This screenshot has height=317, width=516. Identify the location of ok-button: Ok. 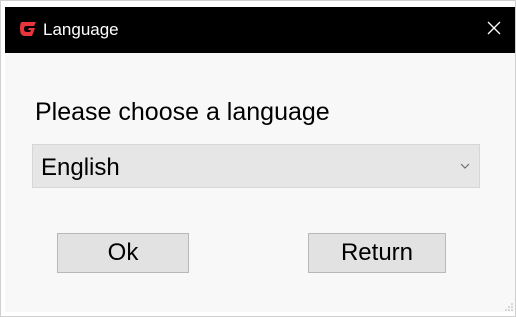
(123, 253).